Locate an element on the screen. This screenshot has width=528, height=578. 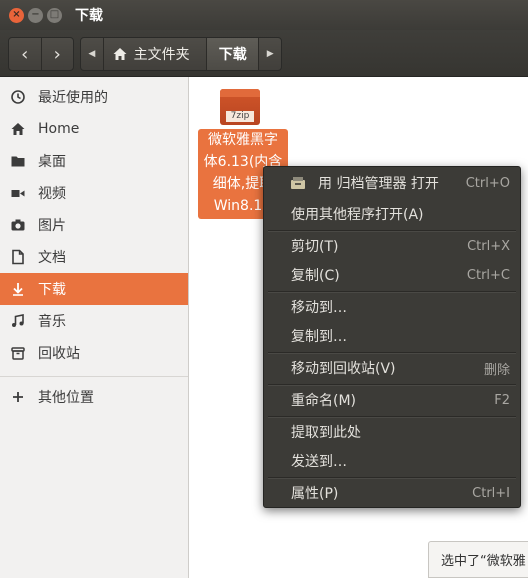
menu-item-extract-here: 提取到此处 is located at coordinates (392, 432).